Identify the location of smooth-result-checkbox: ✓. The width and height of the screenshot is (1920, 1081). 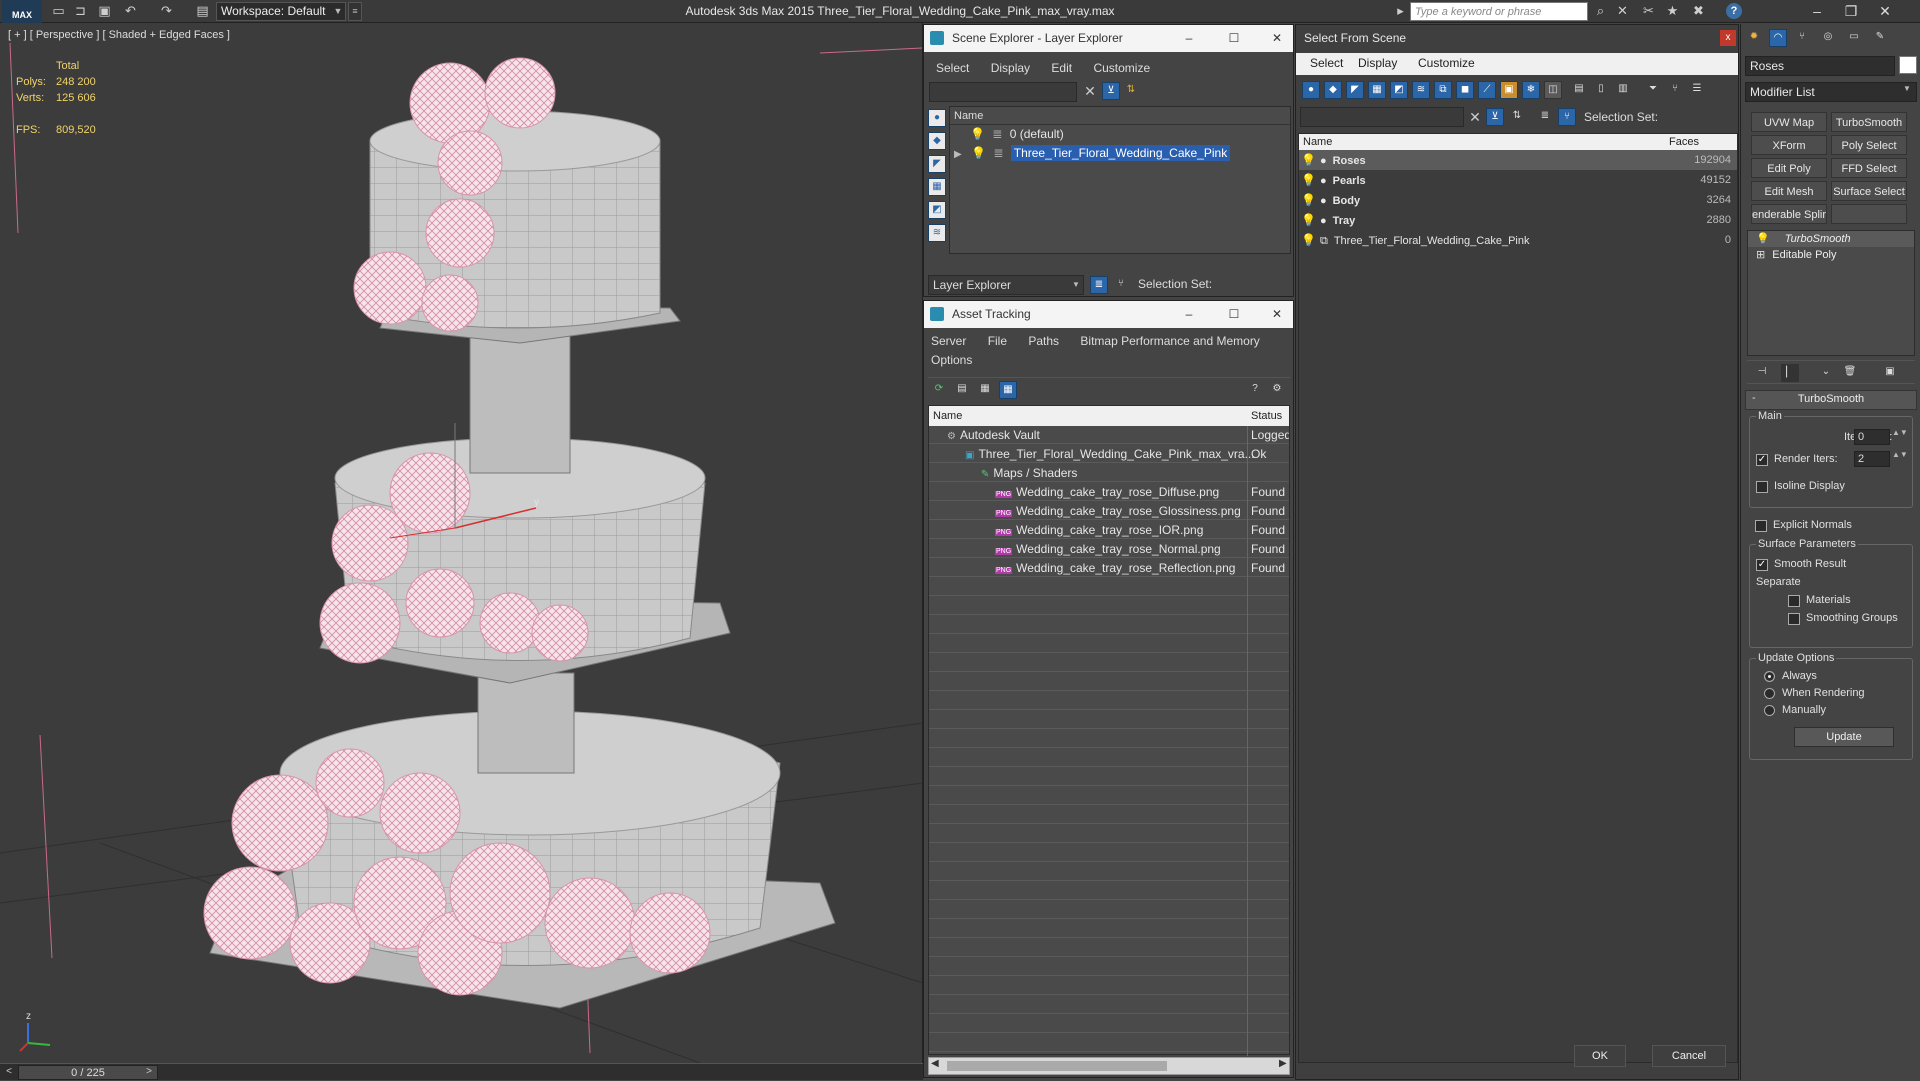
(1762, 565).